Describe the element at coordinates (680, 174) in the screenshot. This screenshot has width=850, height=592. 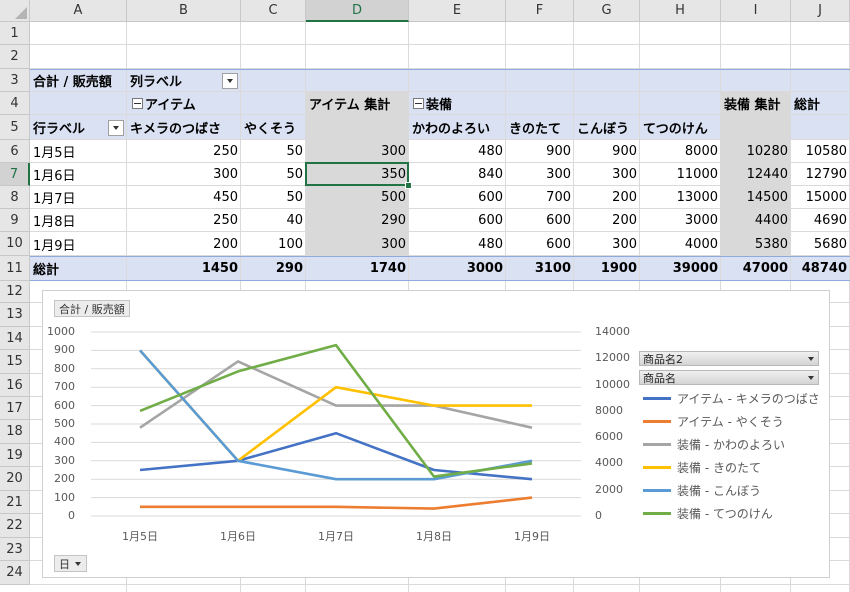
I see `pivot-value: 11000` at that location.